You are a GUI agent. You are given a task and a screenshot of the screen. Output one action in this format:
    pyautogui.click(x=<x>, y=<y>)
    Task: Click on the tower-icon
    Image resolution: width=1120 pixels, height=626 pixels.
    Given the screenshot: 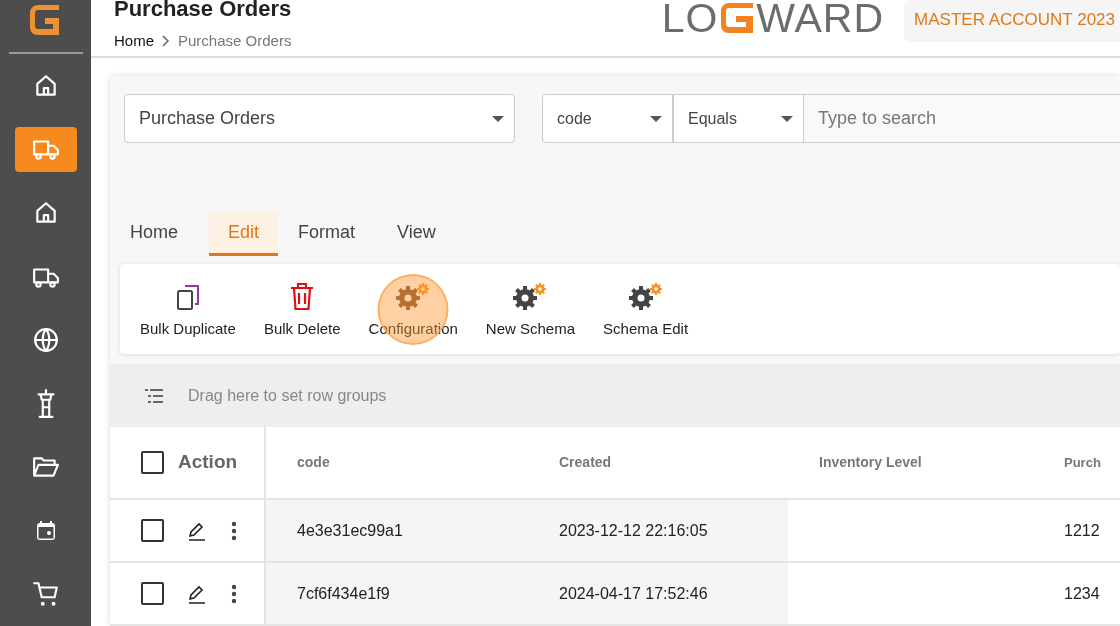 What is the action you would take?
    pyautogui.click(x=45, y=403)
    